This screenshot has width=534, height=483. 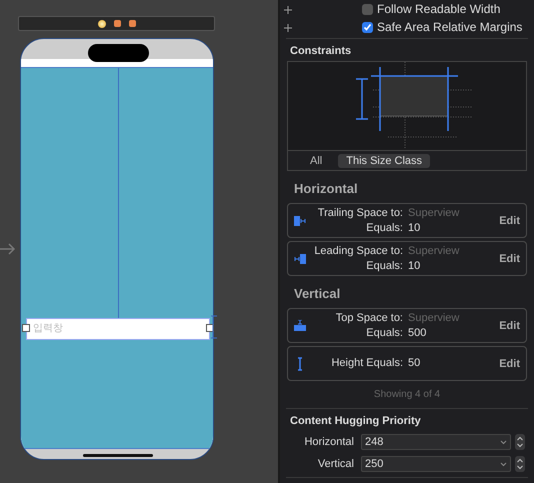 What do you see at coordinates (316, 161) in the screenshot?
I see `filter-tab: All` at bounding box center [316, 161].